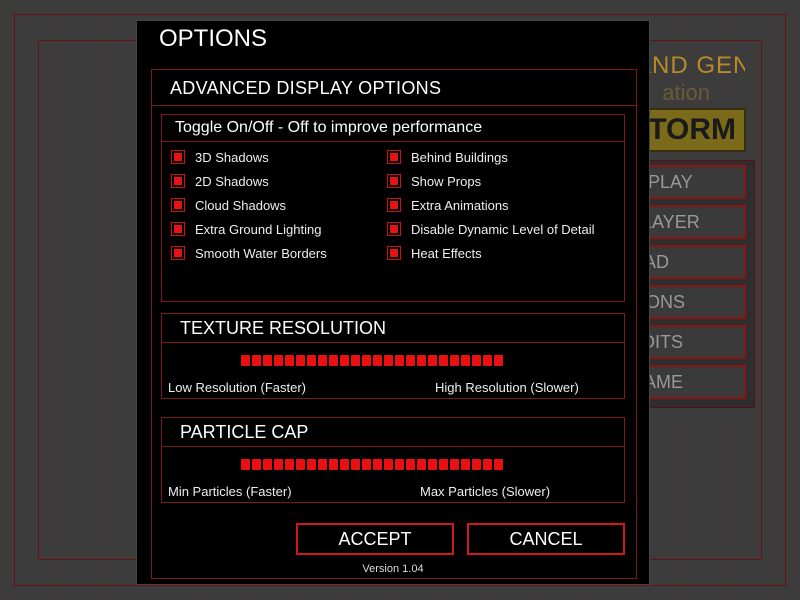 This screenshot has width=800, height=600. I want to click on checkbox-label: Show Props, so click(446, 181).